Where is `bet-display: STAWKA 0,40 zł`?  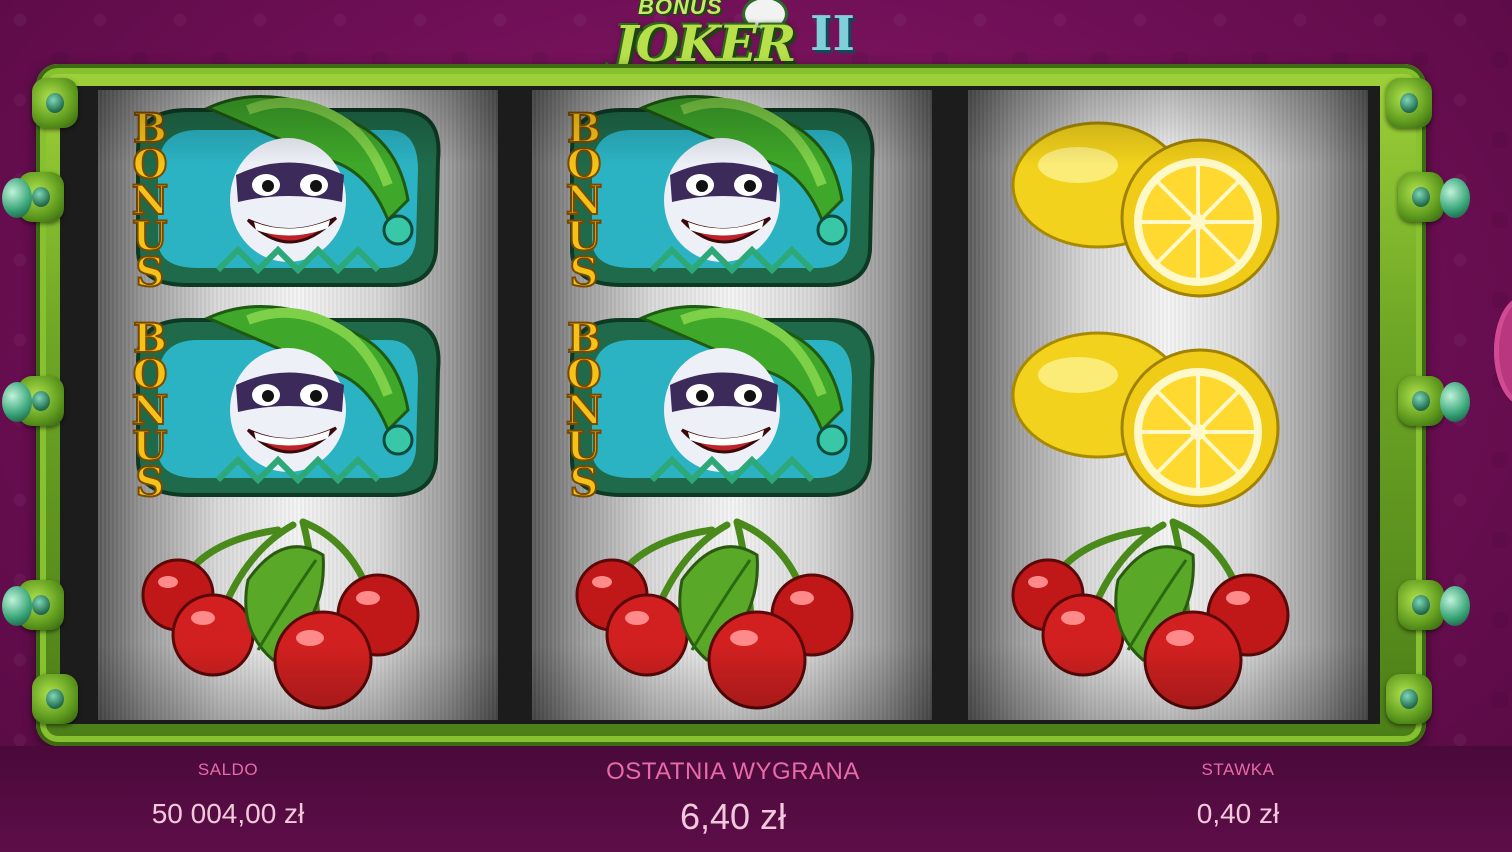
bet-display: STAWKA 0,40 zł is located at coordinates (1238, 795).